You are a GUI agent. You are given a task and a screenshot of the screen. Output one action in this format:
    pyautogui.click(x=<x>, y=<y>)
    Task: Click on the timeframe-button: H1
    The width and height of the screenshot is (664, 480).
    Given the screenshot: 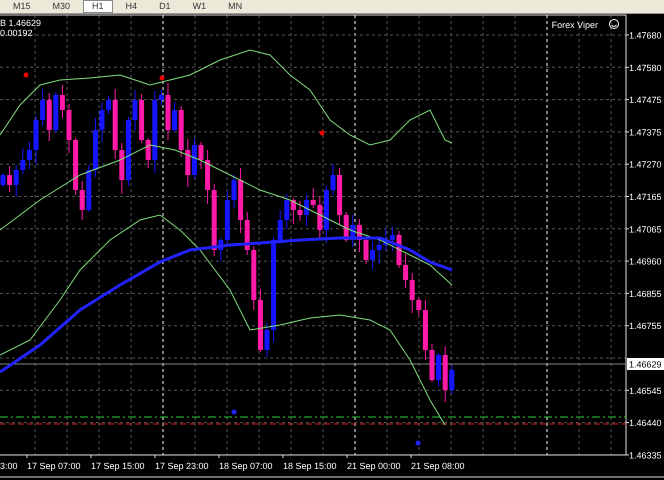 What is the action you would take?
    pyautogui.click(x=98, y=6)
    